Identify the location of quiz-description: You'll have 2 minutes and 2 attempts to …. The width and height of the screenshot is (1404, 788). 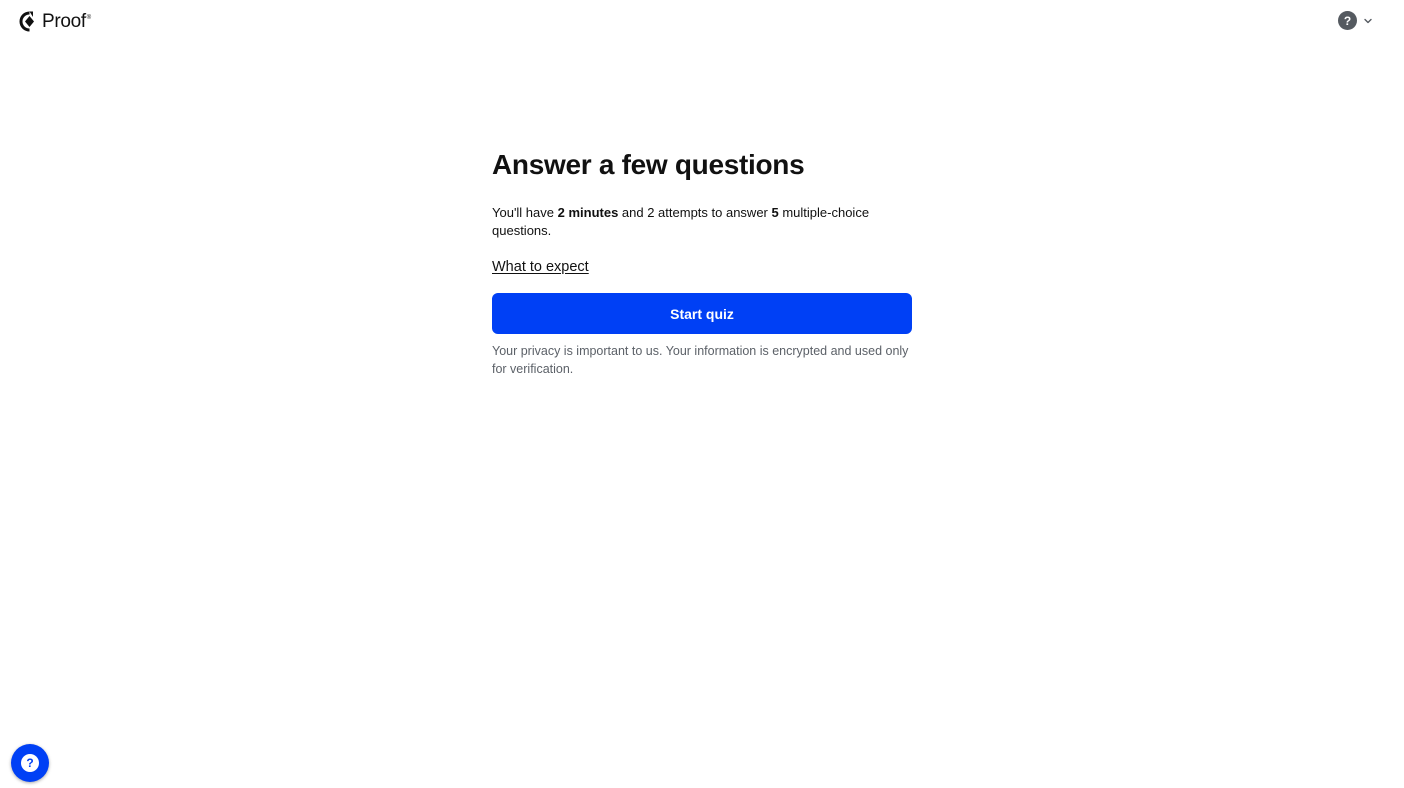
(681, 221).